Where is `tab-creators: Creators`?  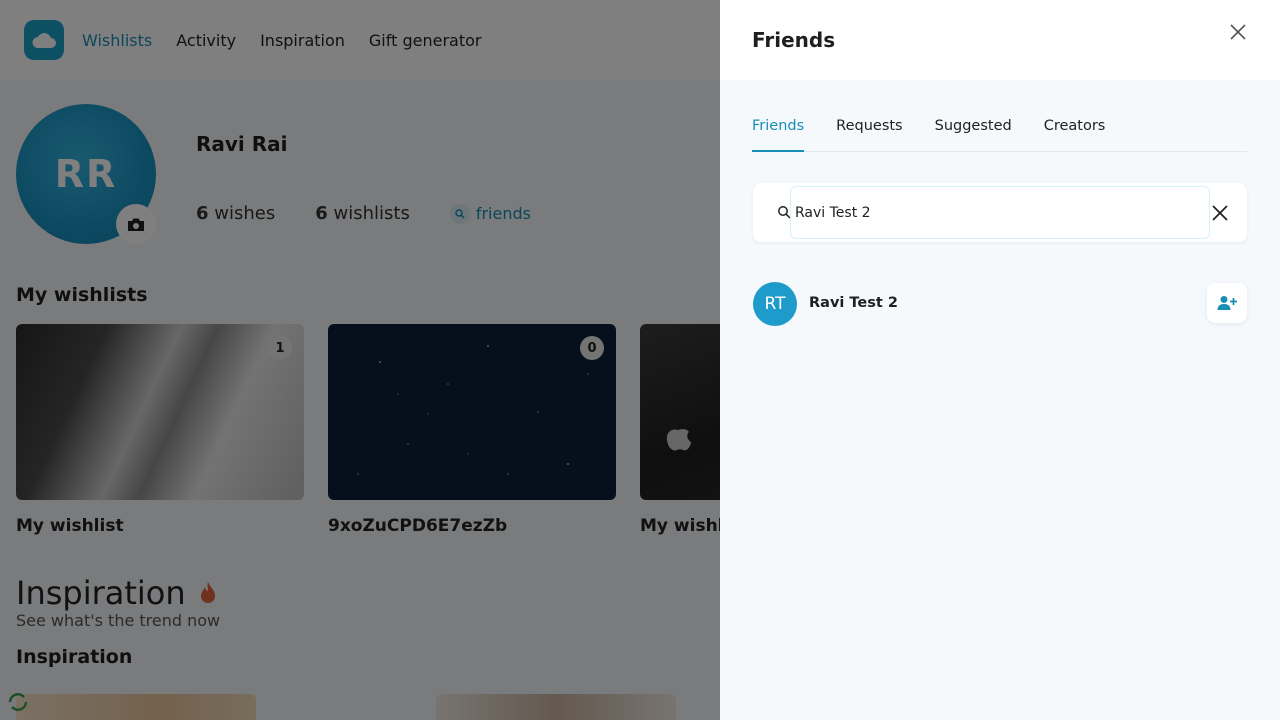
tab-creators: Creators is located at coordinates (1075, 135).